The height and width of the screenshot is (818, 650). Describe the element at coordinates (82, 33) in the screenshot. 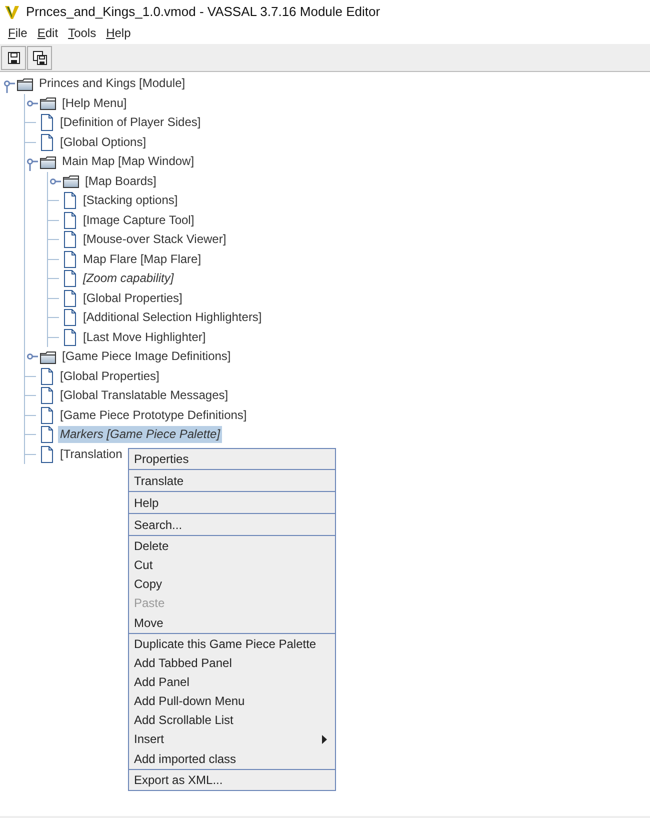

I see `menu-item: Tools` at that location.